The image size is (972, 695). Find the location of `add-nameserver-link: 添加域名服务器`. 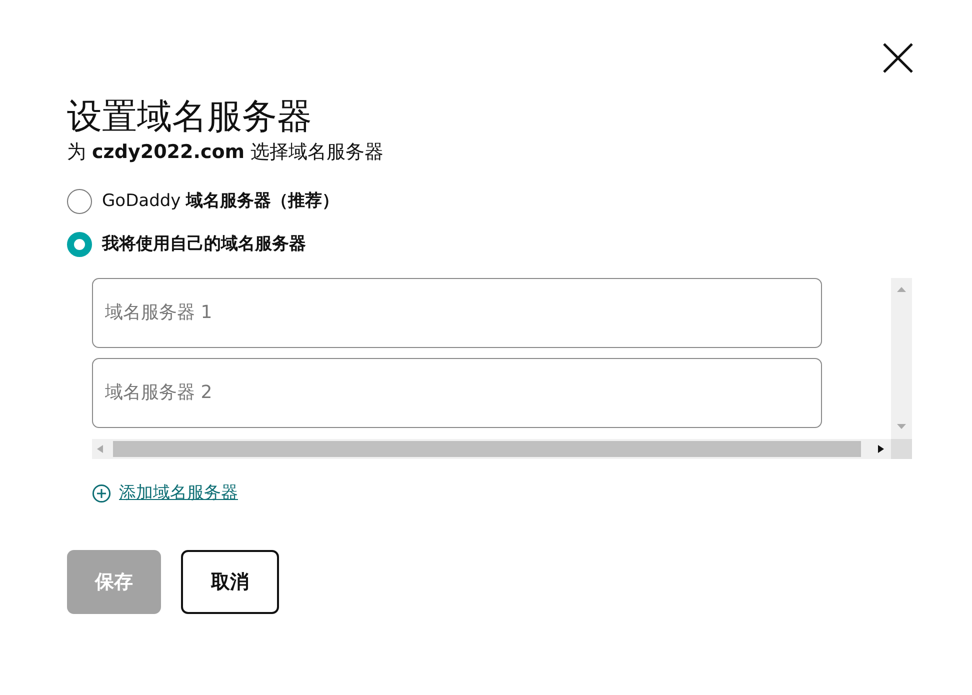

add-nameserver-link: 添加域名服务器 is located at coordinates (178, 493).